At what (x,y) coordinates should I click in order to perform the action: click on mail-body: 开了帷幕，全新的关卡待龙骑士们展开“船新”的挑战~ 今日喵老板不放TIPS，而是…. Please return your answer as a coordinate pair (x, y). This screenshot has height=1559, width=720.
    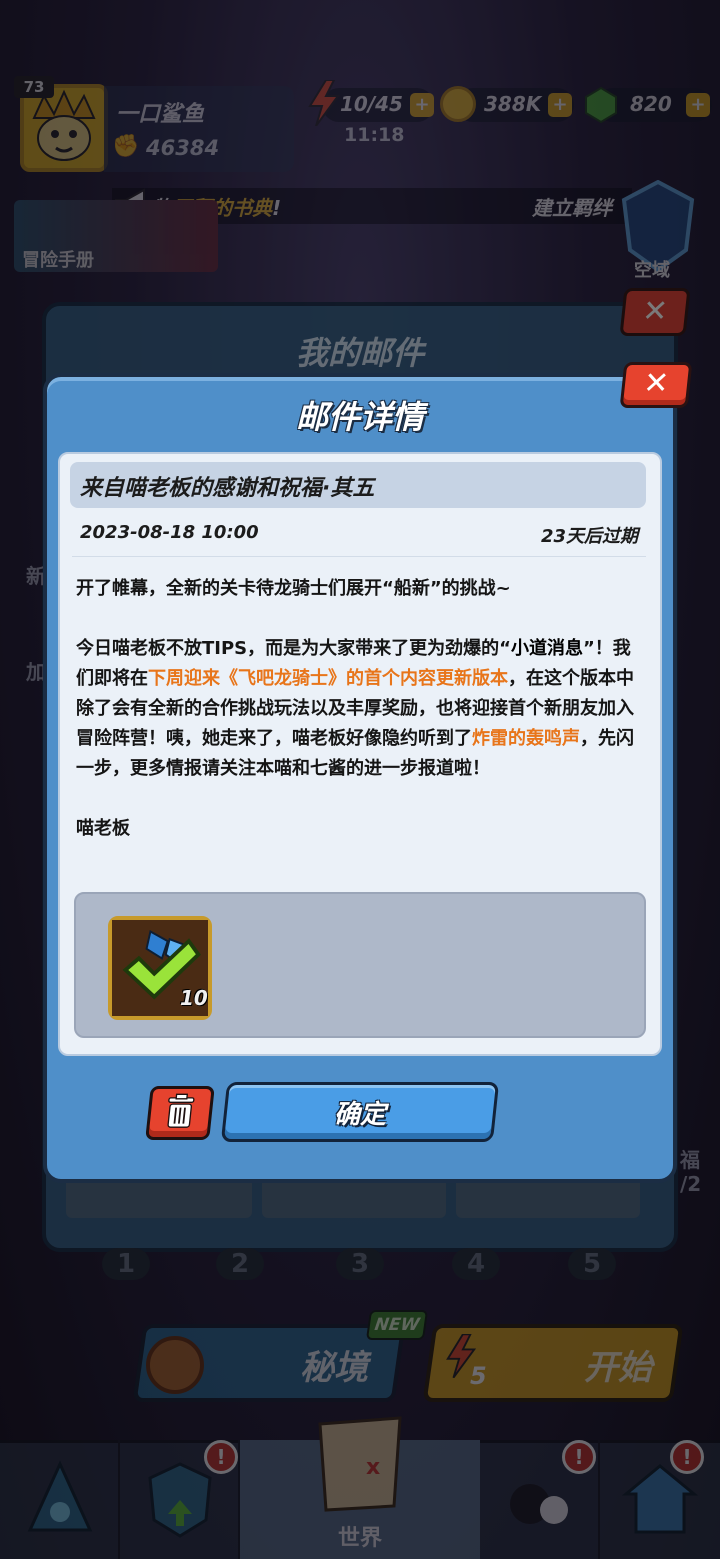
    Looking at the image, I should click on (356, 724).